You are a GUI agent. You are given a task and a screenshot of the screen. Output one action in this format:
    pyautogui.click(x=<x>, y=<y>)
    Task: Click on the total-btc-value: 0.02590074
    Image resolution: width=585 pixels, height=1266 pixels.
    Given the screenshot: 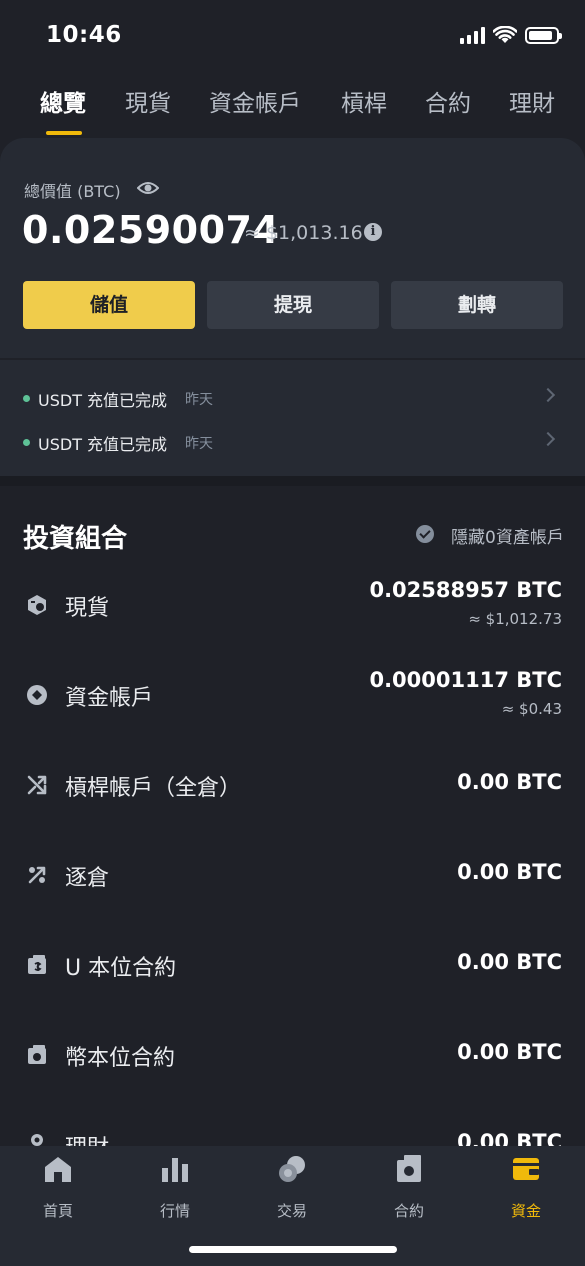 What is the action you would take?
    pyautogui.click(x=151, y=230)
    